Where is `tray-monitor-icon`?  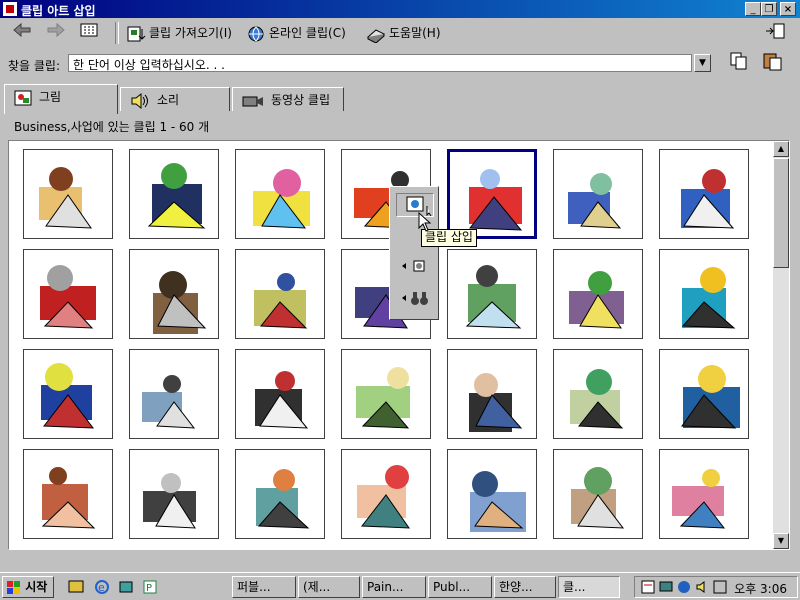
tray-monitor-icon is located at coordinates (666, 587).